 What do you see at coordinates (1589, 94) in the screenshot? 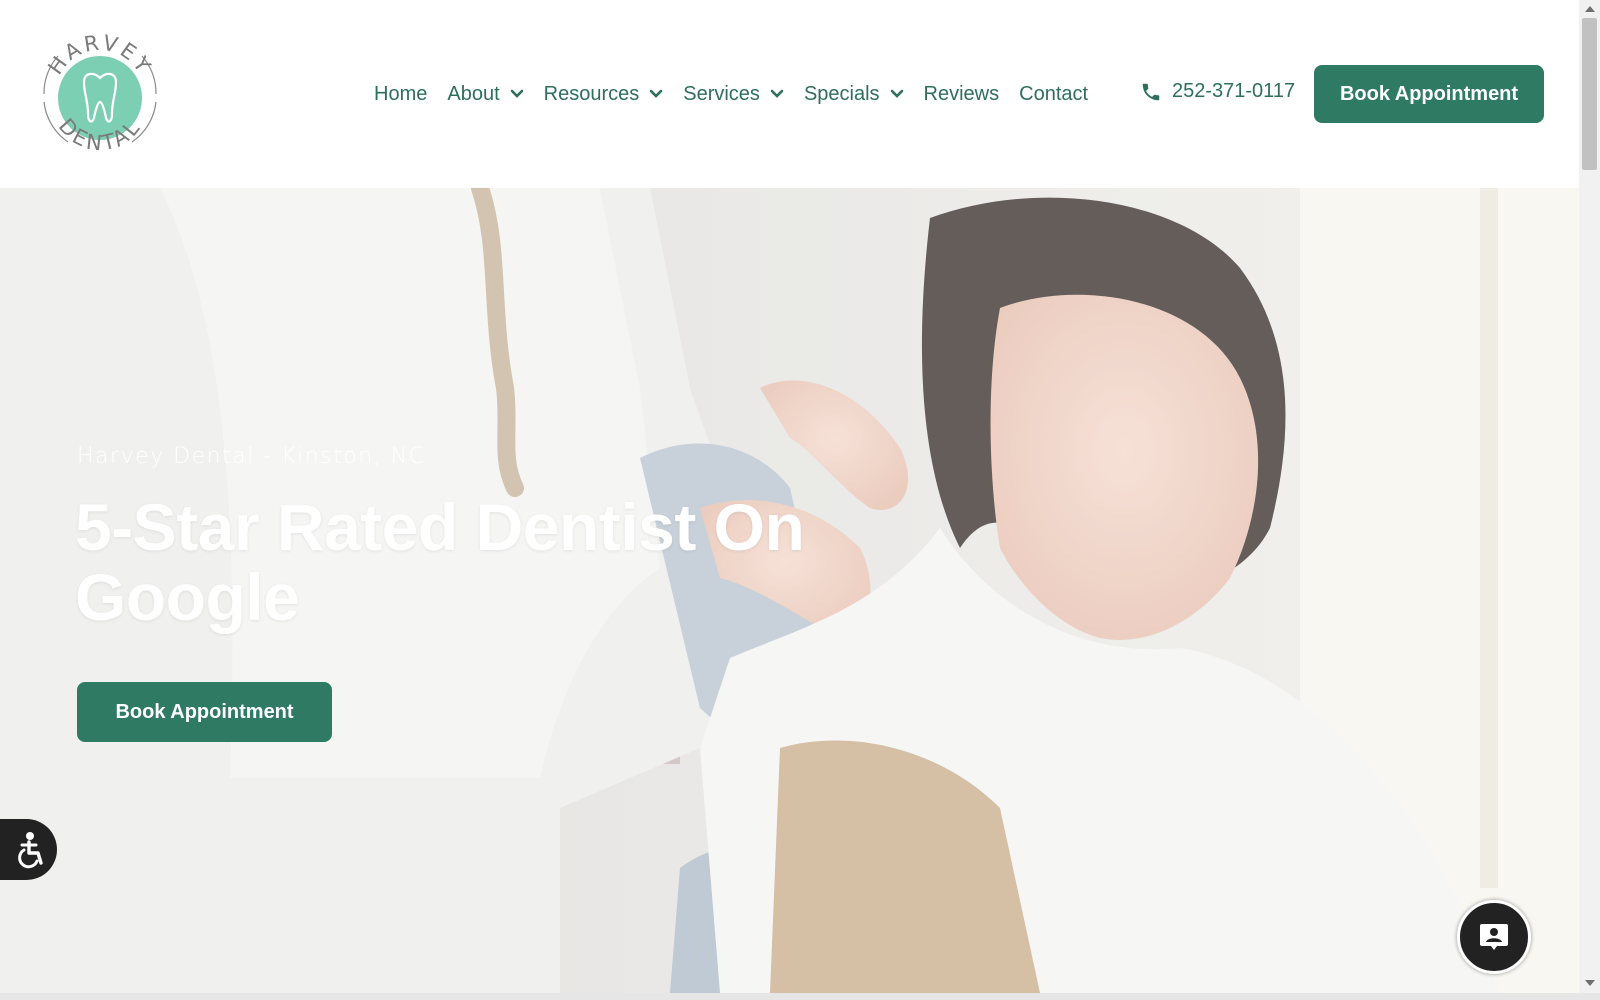
I see `scrollbar-thumb` at bounding box center [1589, 94].